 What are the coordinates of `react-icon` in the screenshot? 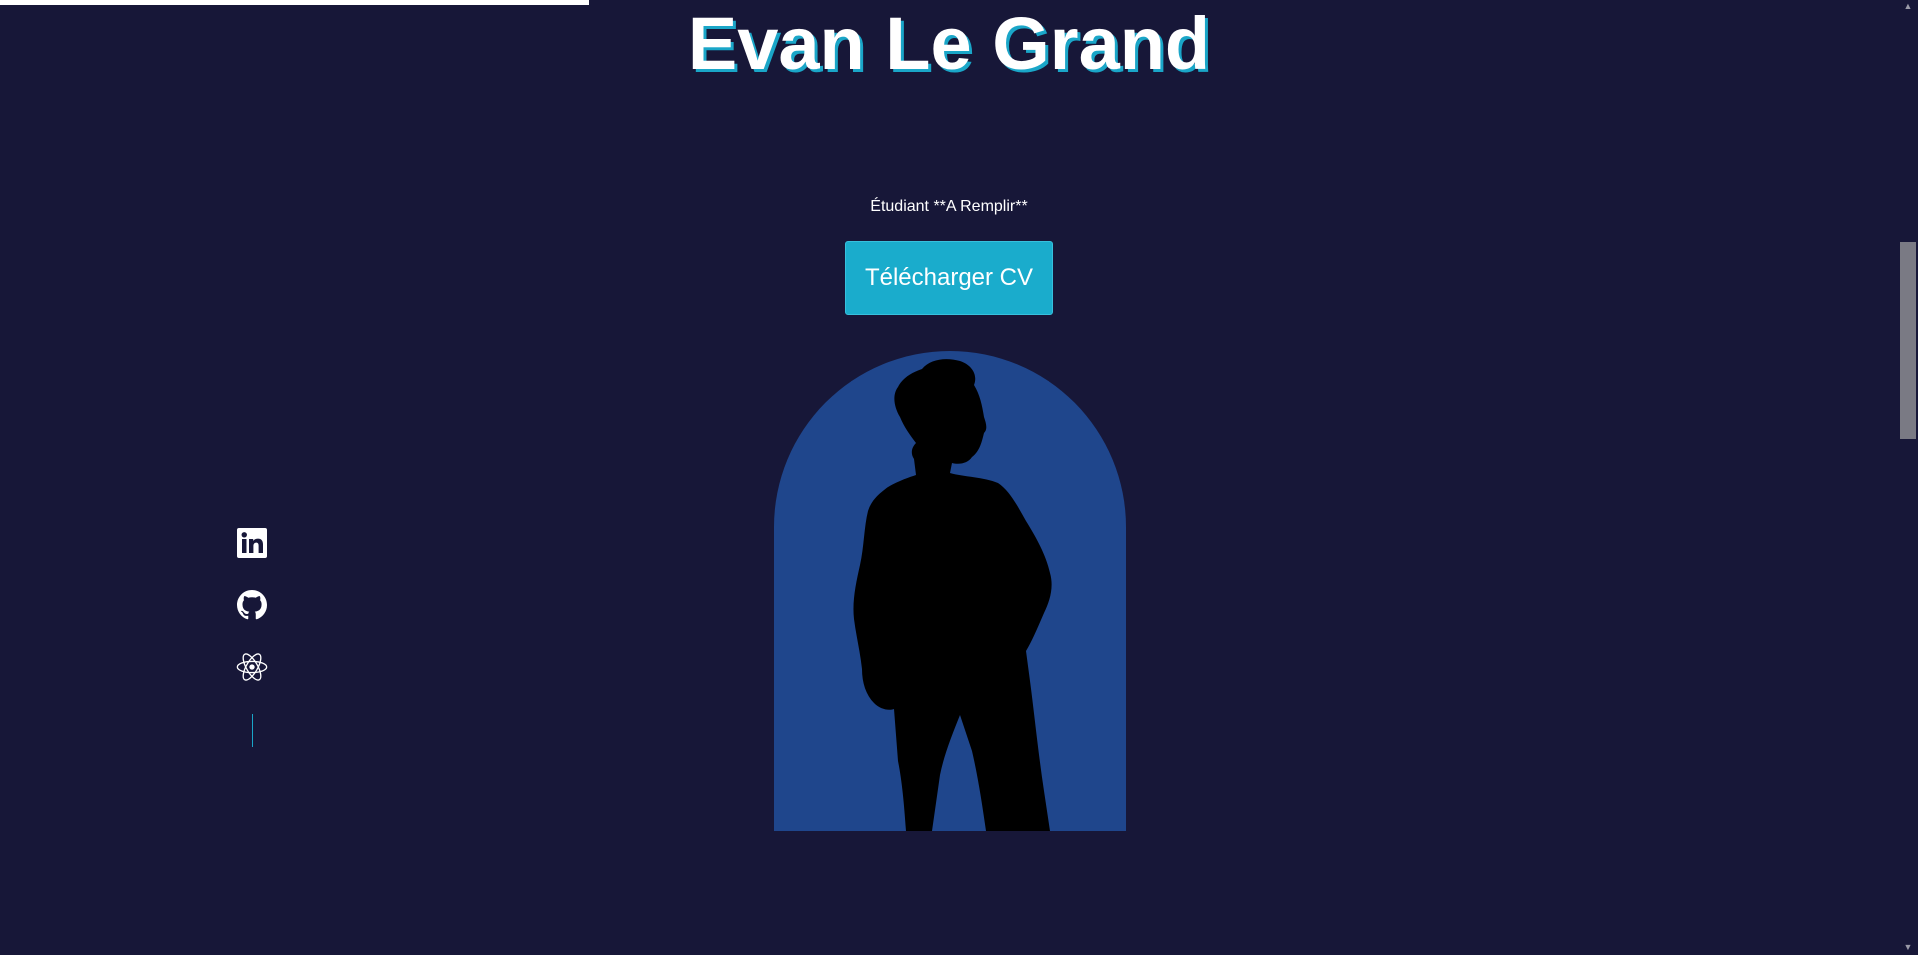 It's located at (252, 667).